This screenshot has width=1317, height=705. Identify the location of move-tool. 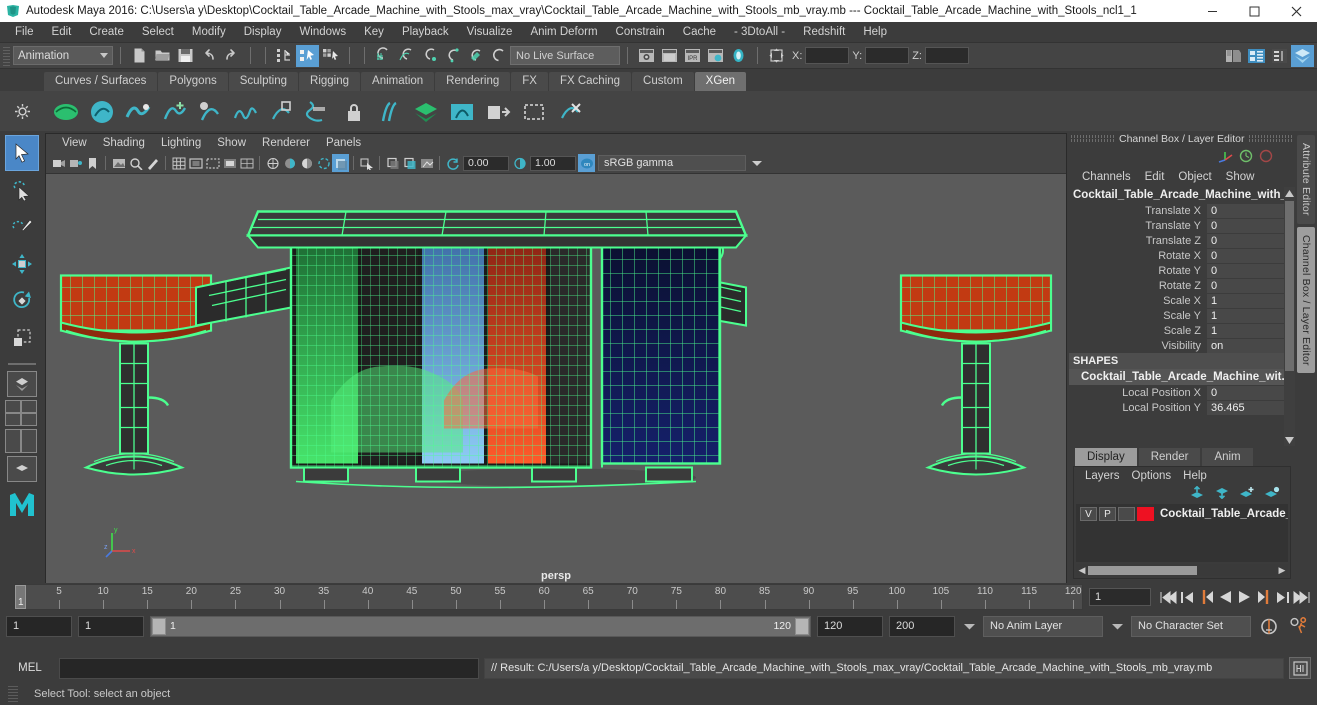
(22, 264).